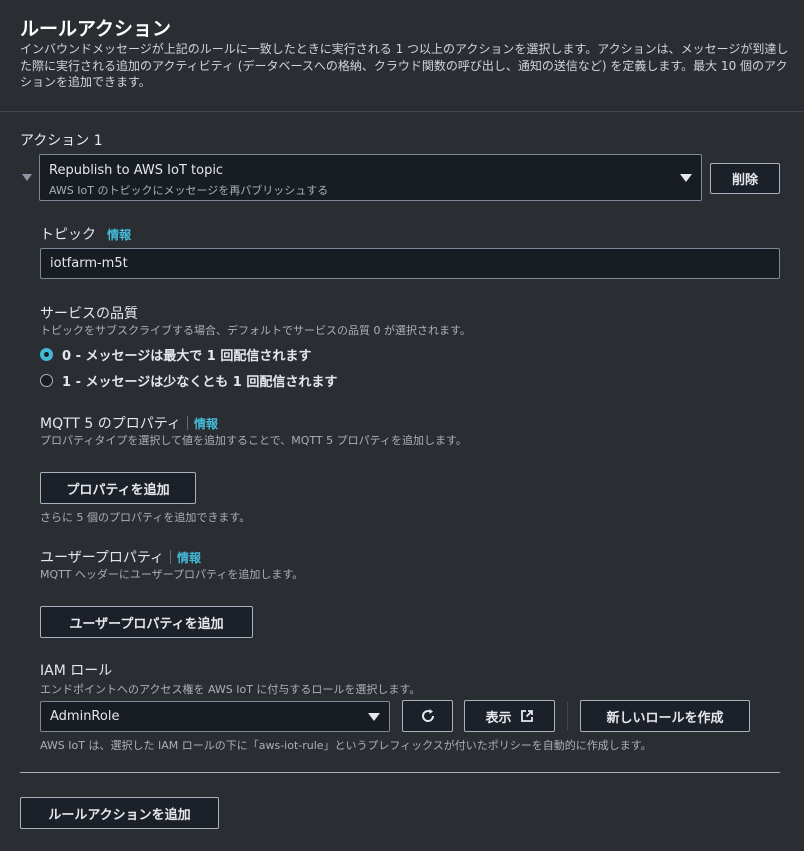 The width and height of the screenshot is (804, 851). What do you see at coordinates (400, 772) in the screenshot?
I see `section-divider` at bounding box center [400, 772].